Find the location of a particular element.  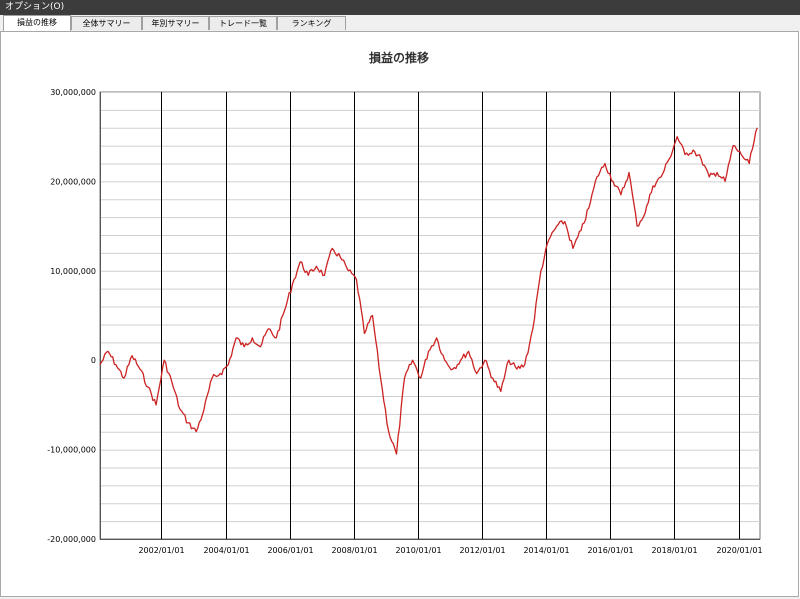

x-tick-label: 2012/01/01 is located at coordinates (482, 550).